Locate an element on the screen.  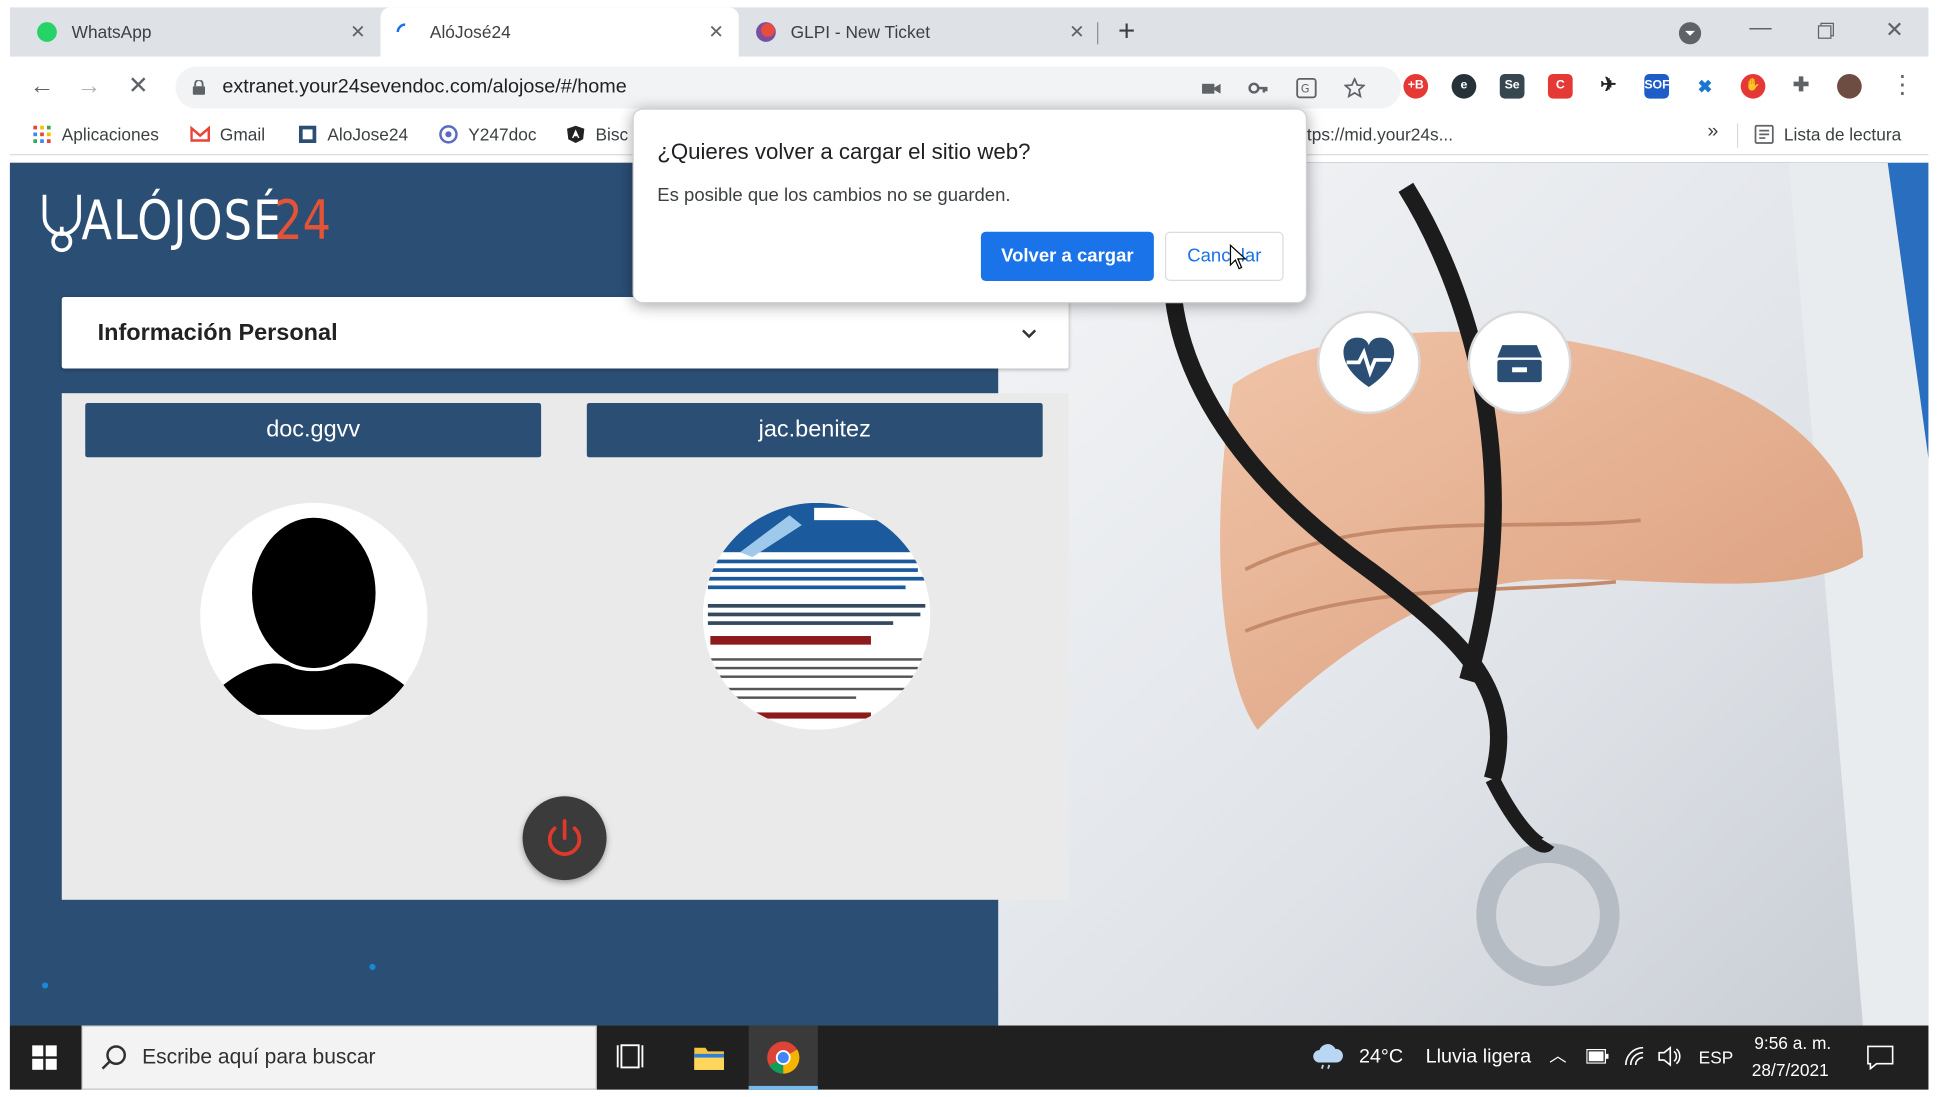
section-title: Información Personal is located at coordinates (217, 333).